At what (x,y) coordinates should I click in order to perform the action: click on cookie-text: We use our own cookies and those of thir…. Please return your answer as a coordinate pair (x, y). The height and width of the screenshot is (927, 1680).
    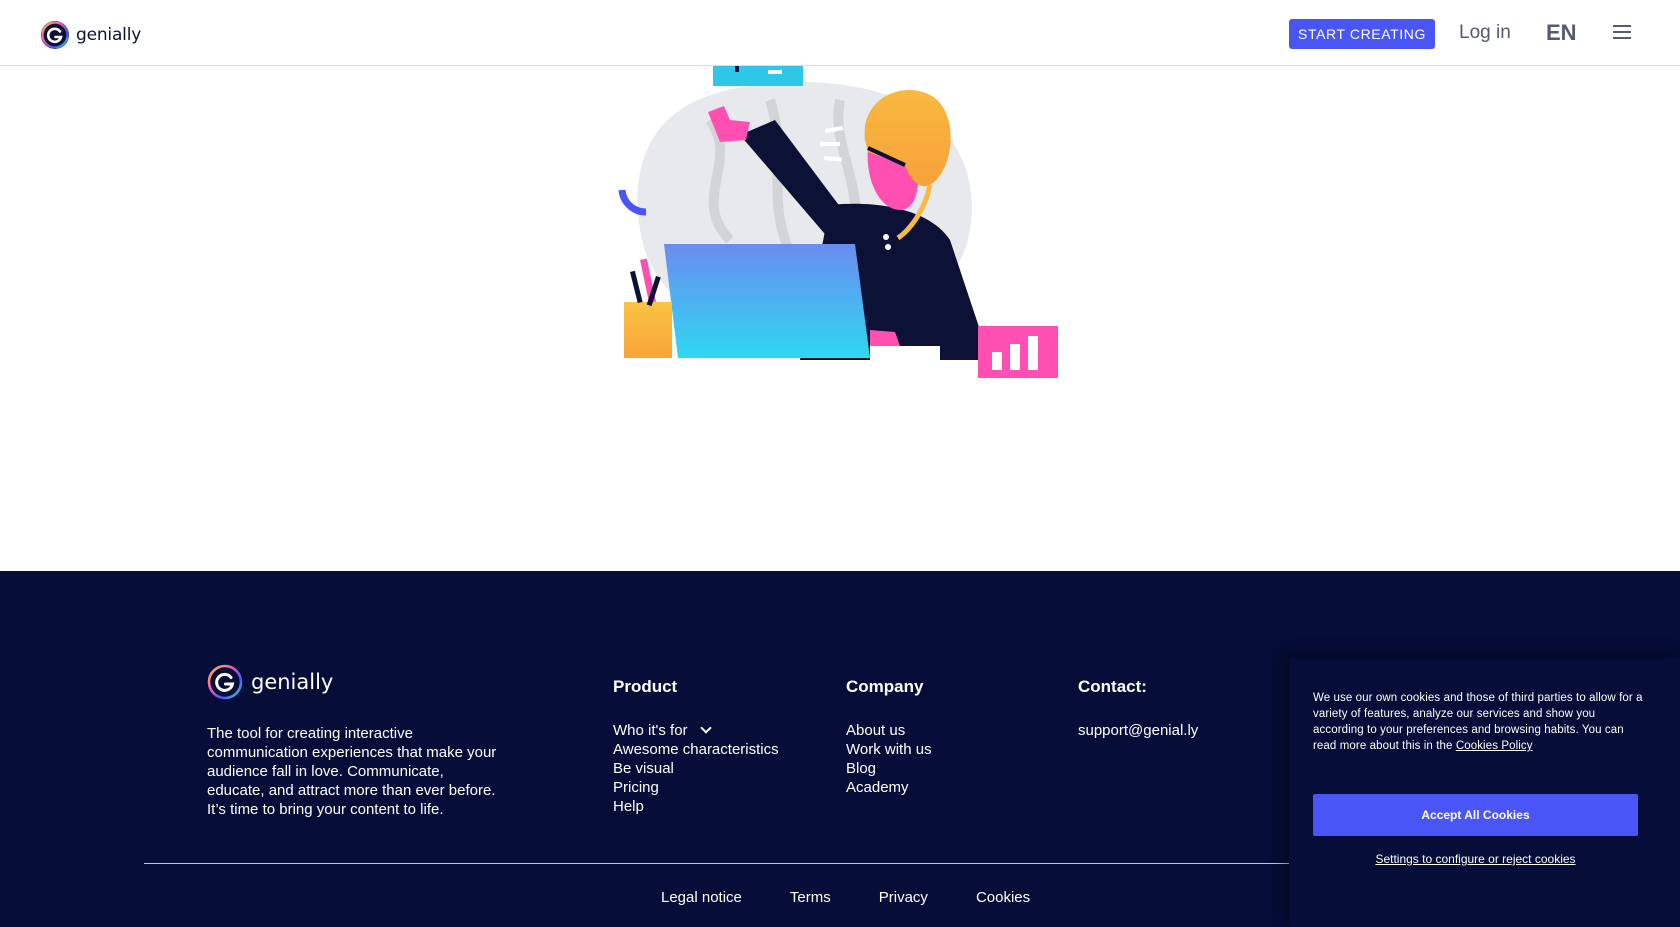
    Looking at the image, I should click on (1478, 722).